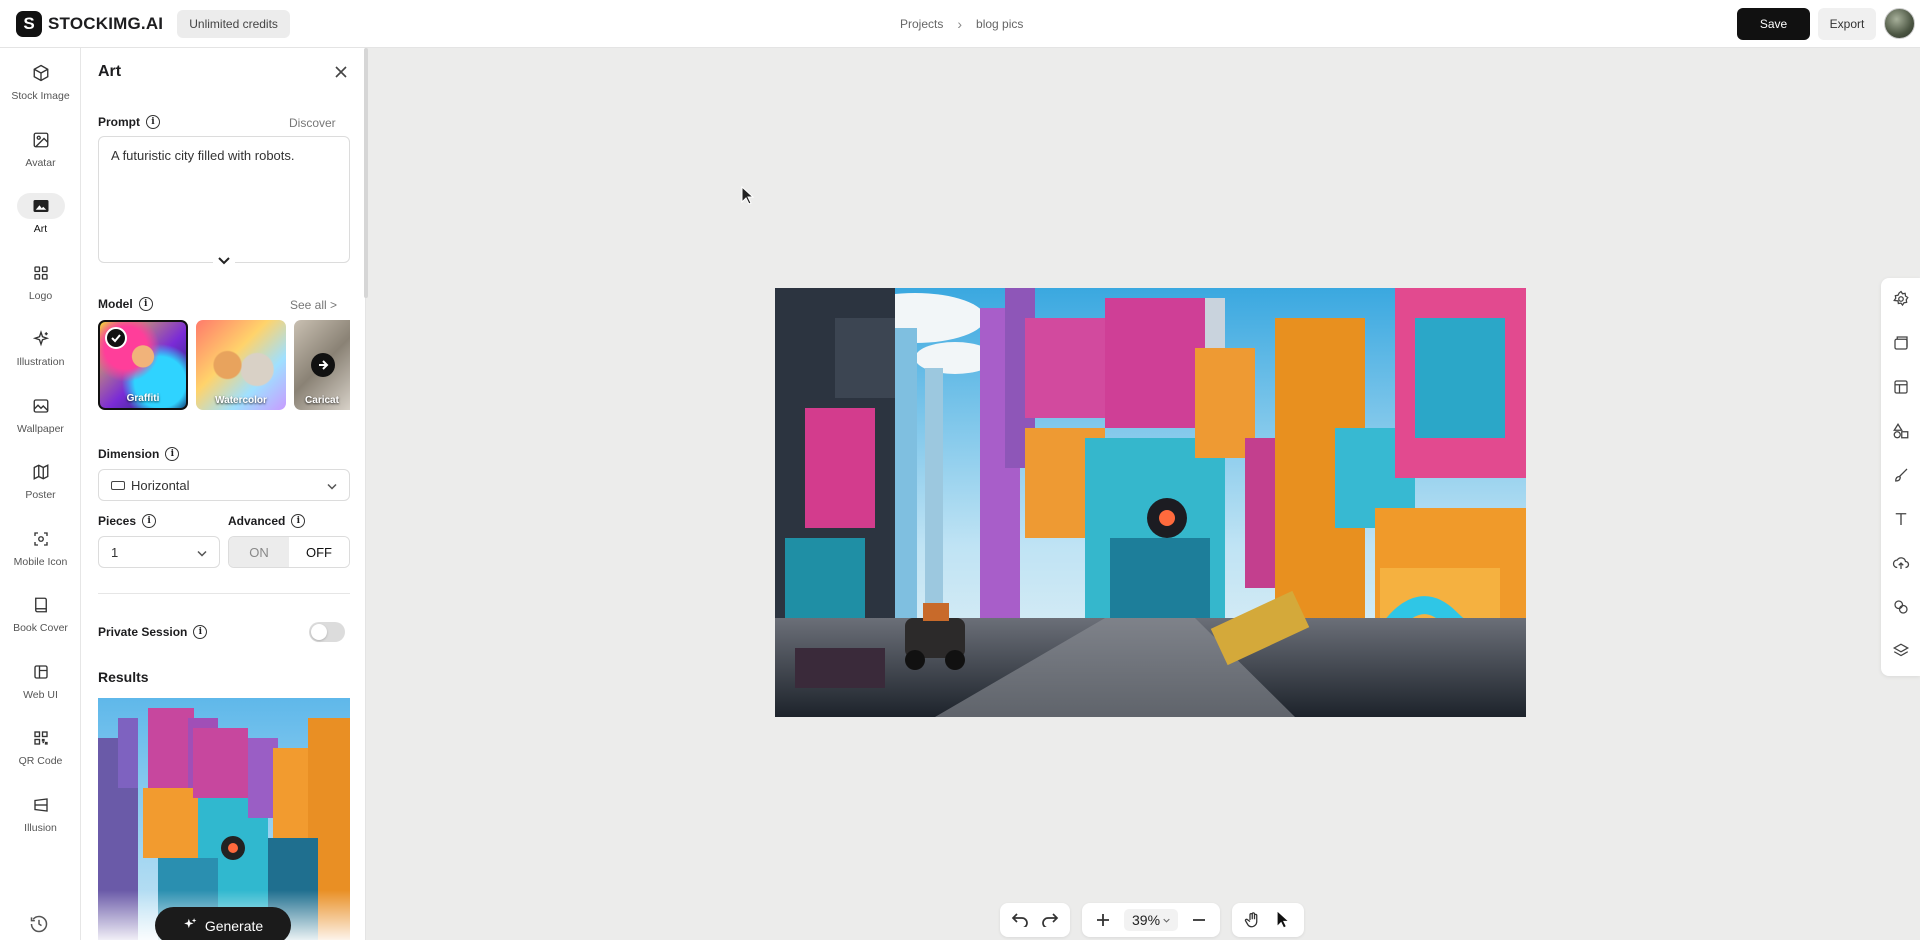 The width and height of the screenshot is (1920, 940). I want to click on nav-label: Poster, so click(40, 495).